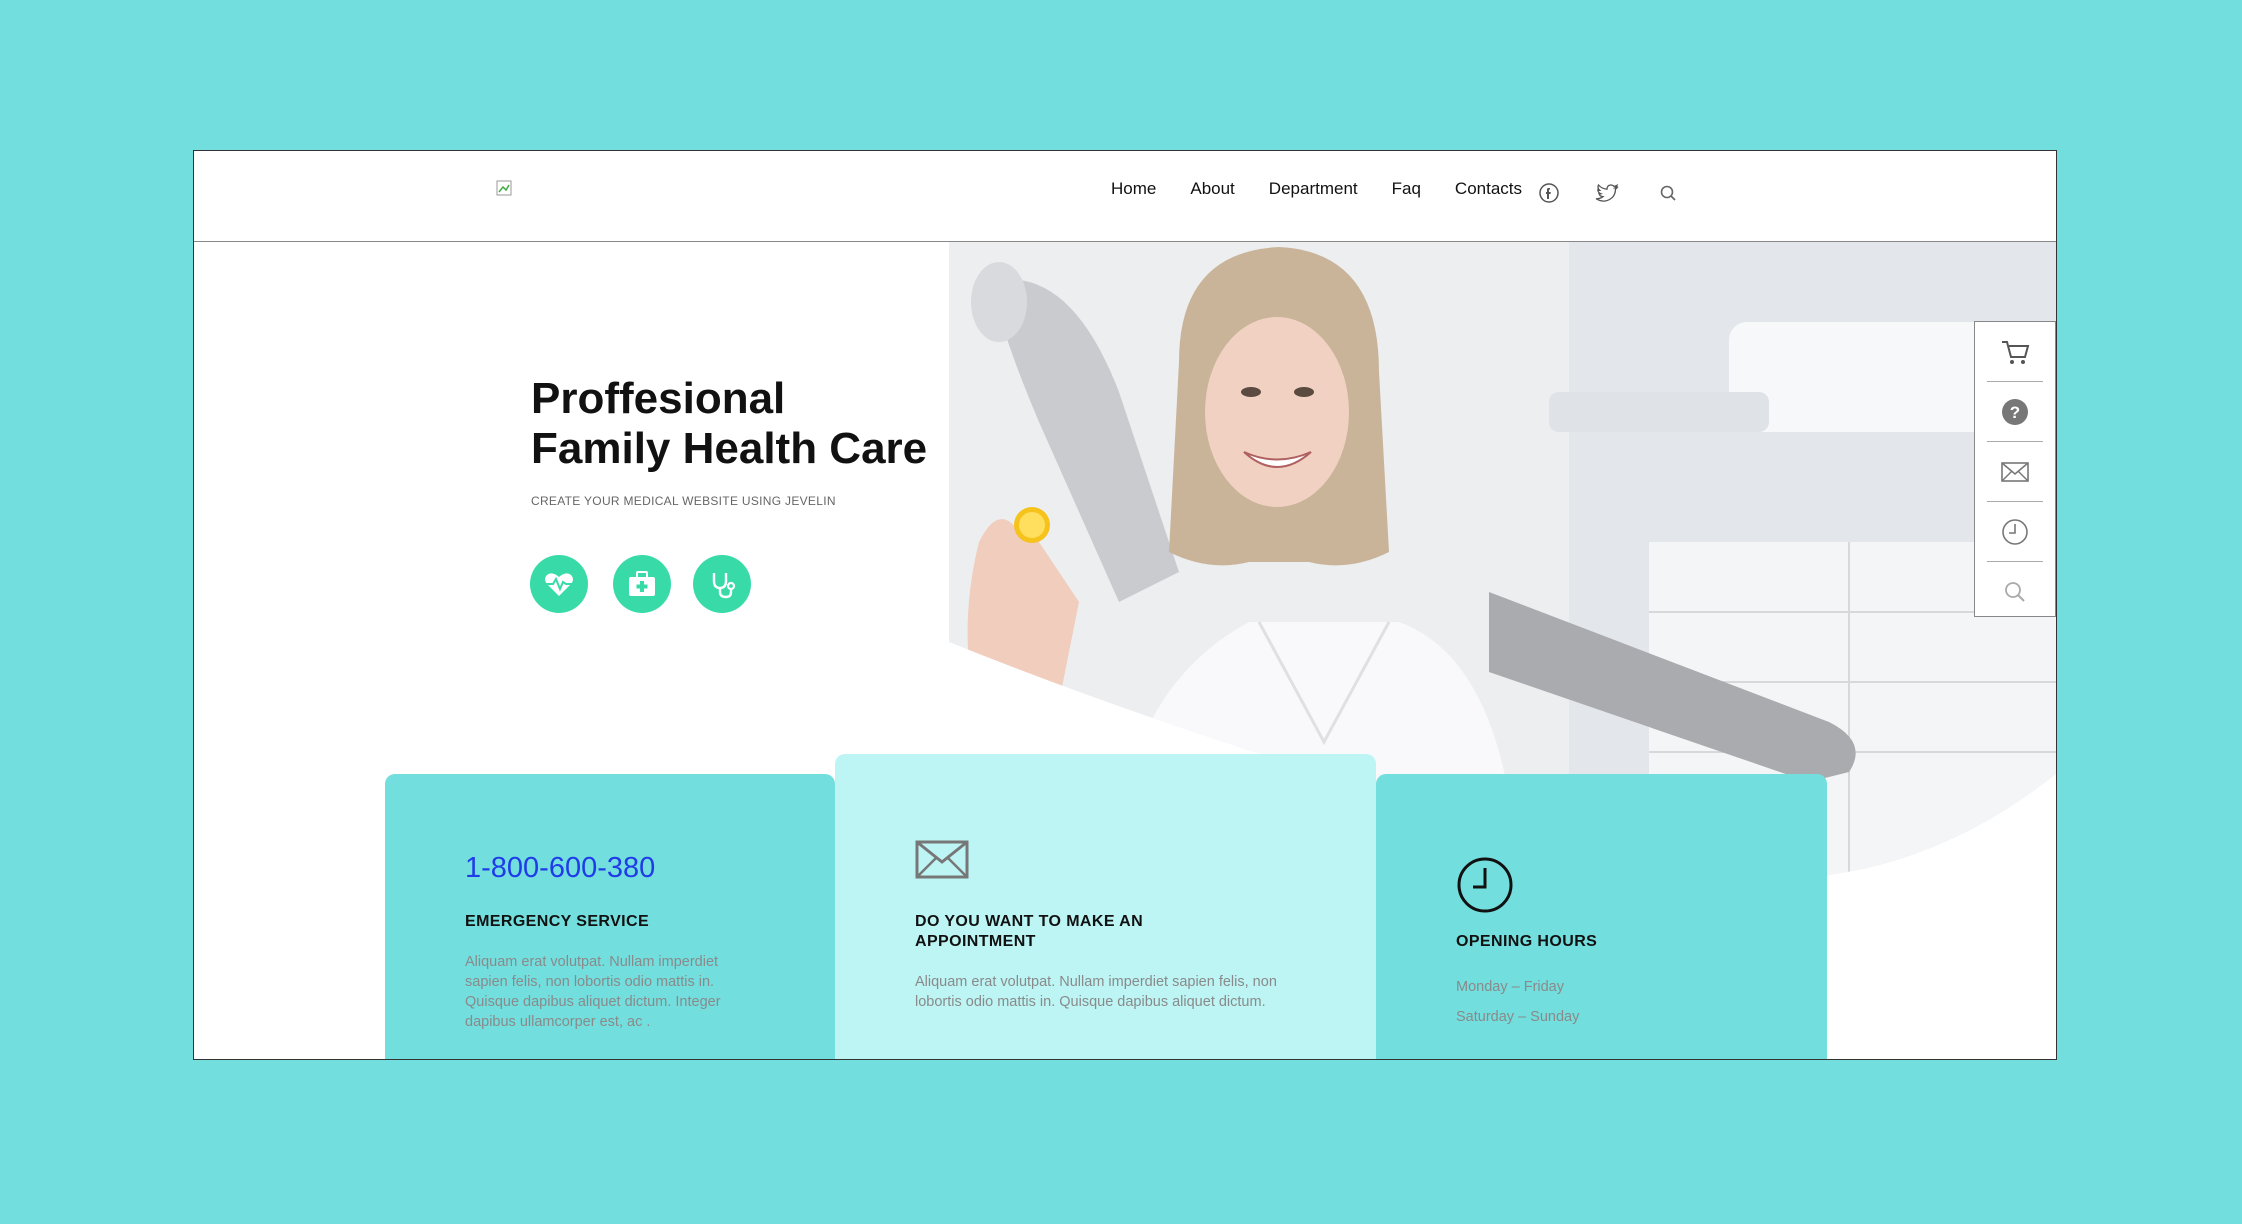 This screenshot has width=2242, height=1224. Describe the element at coordinates (1212, 189) in the screenshot. I see `nav-about: About` at that location.